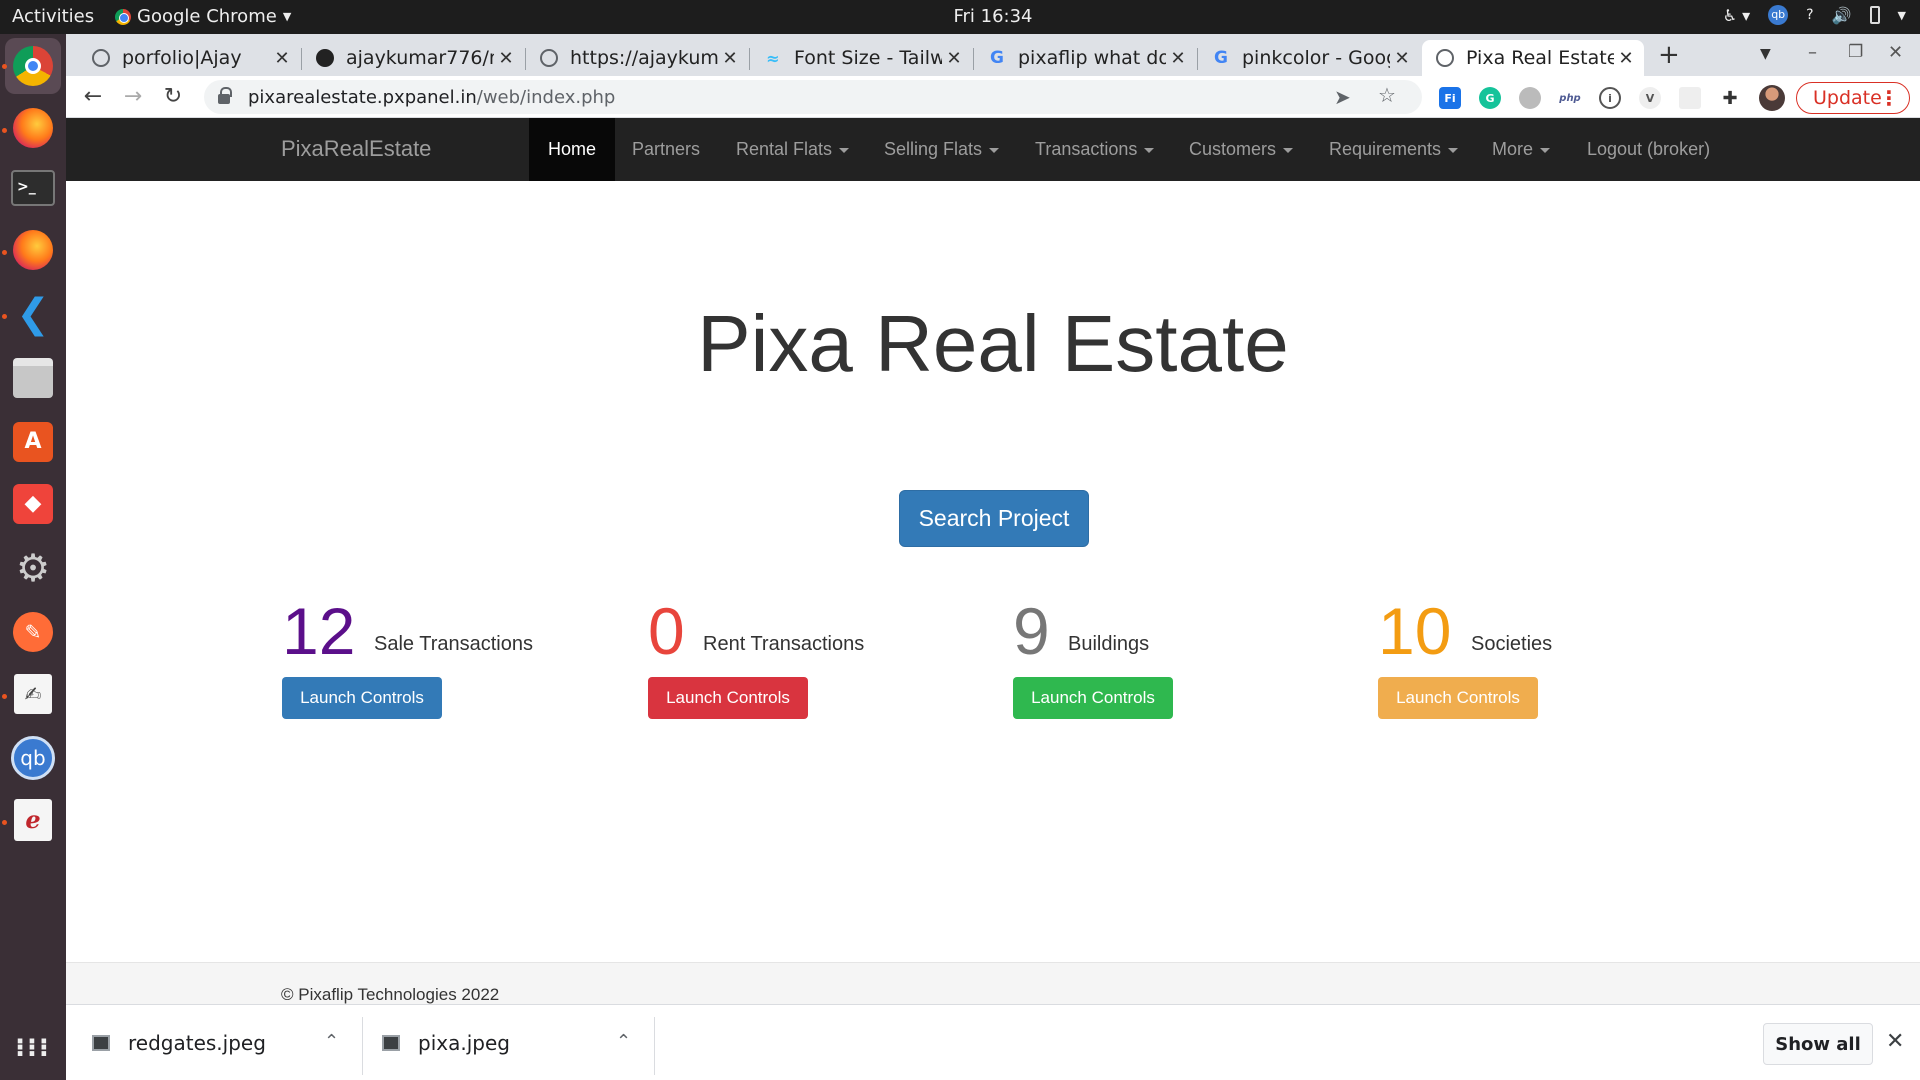 This screenshot has height=1080, width=1920. What do you see at coordinates (1342, 97) in the screenshot?
I see `send-to-device-icon: ➤` at bounding box center [1342, 97].